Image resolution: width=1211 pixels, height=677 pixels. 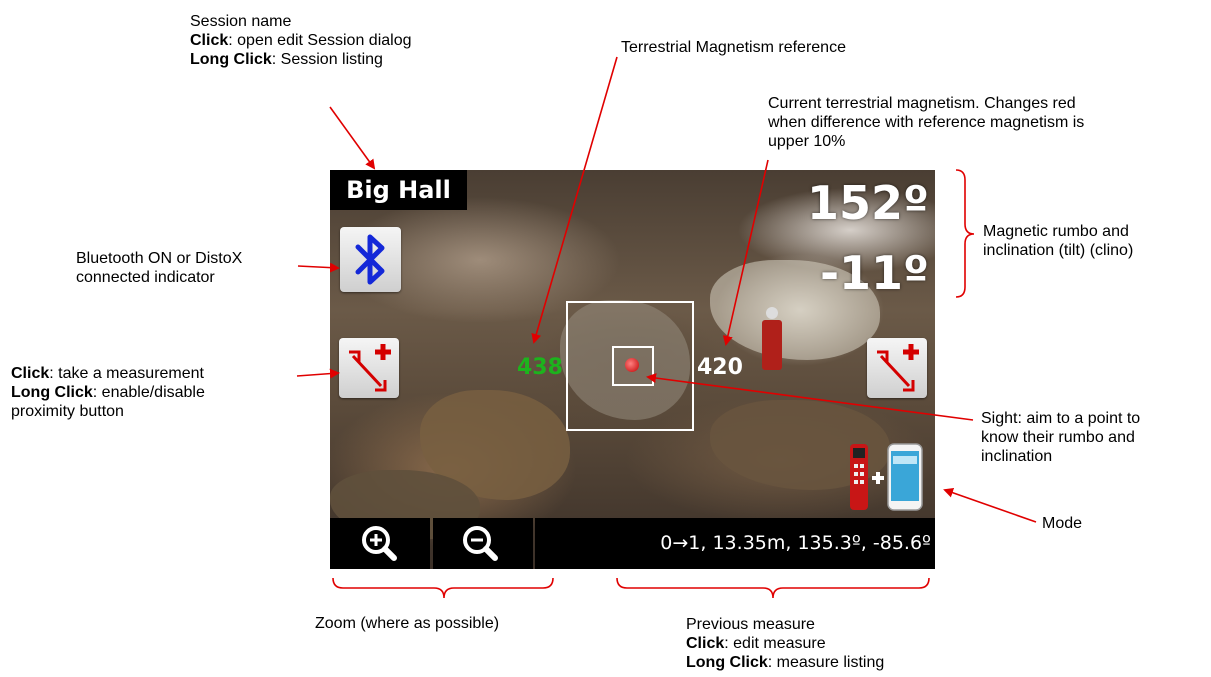 What do you see at coordinates (990, 505) in the screenshot?
I see `arrow-mode` at bounding box center [990, 505].